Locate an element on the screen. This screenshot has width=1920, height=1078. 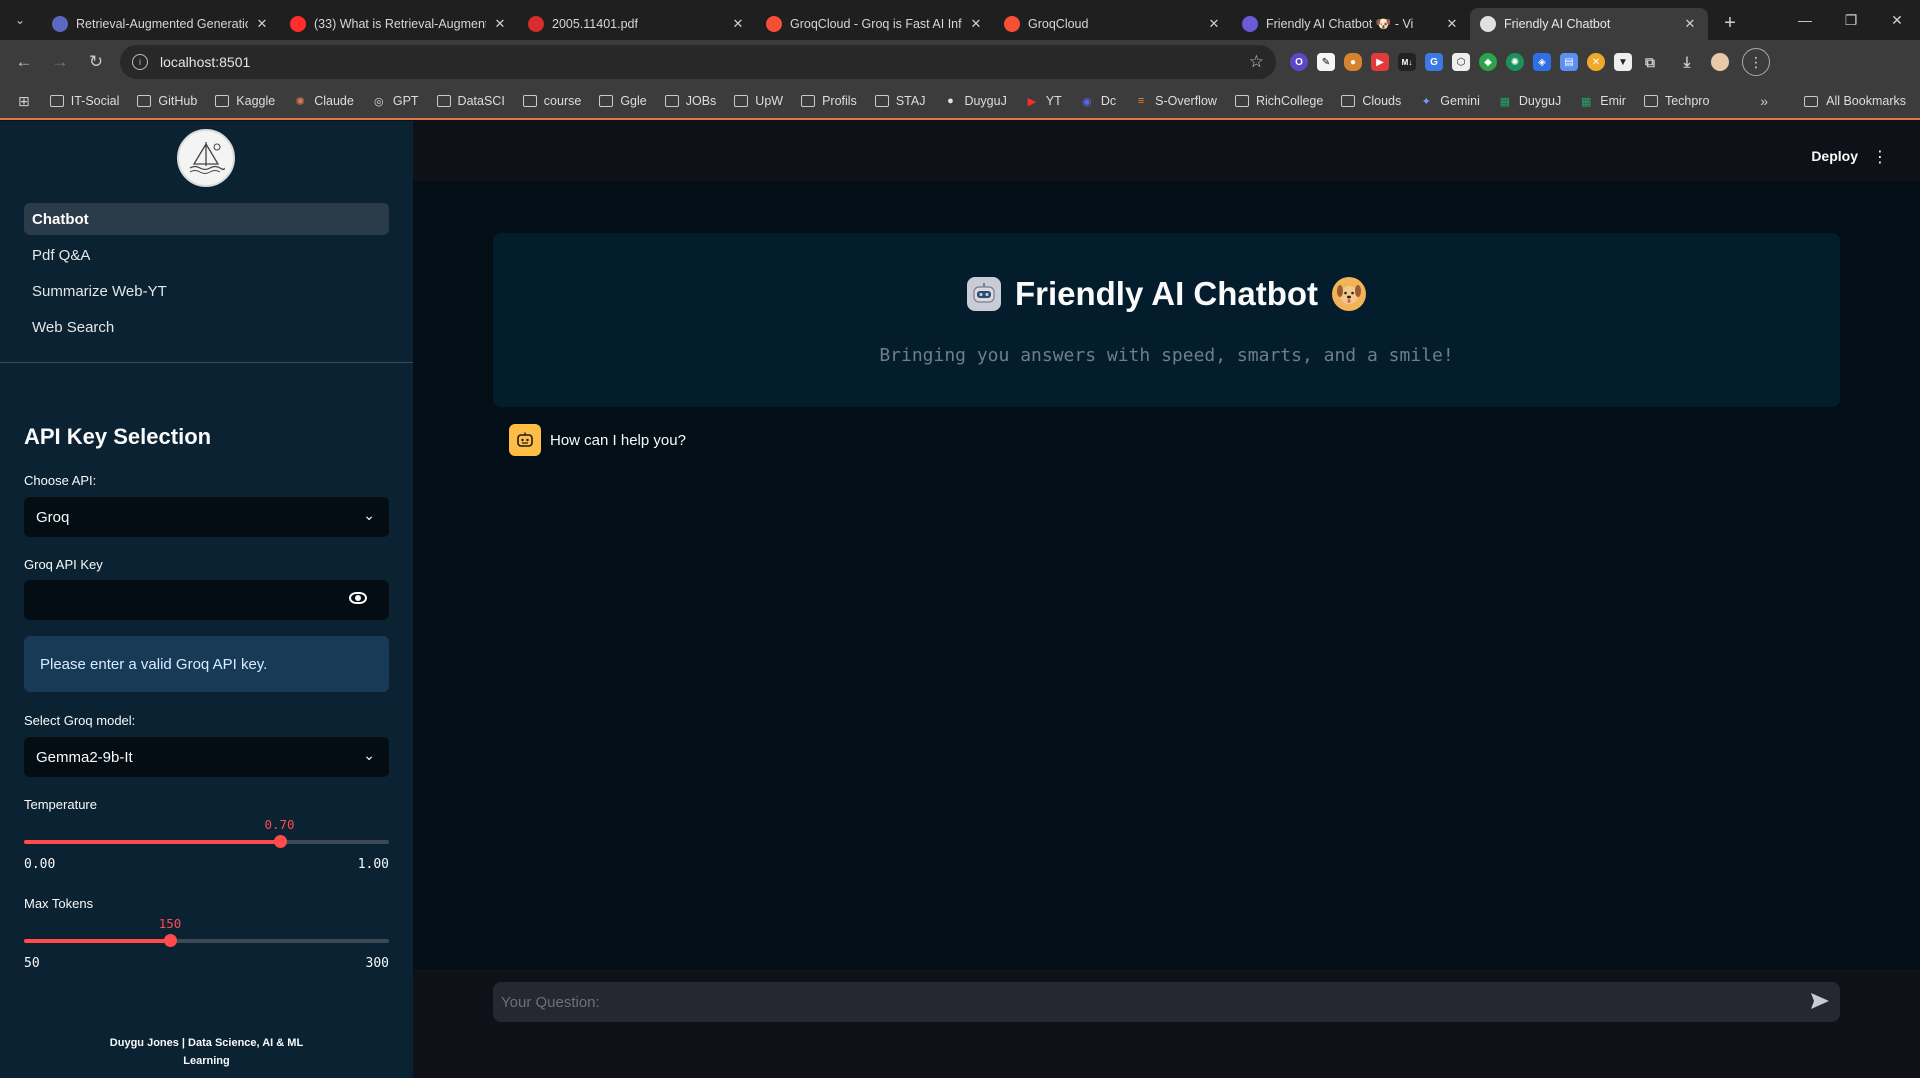
model-select: Gemma2-9b-It ⌄ is located at coordinates (206, 757).